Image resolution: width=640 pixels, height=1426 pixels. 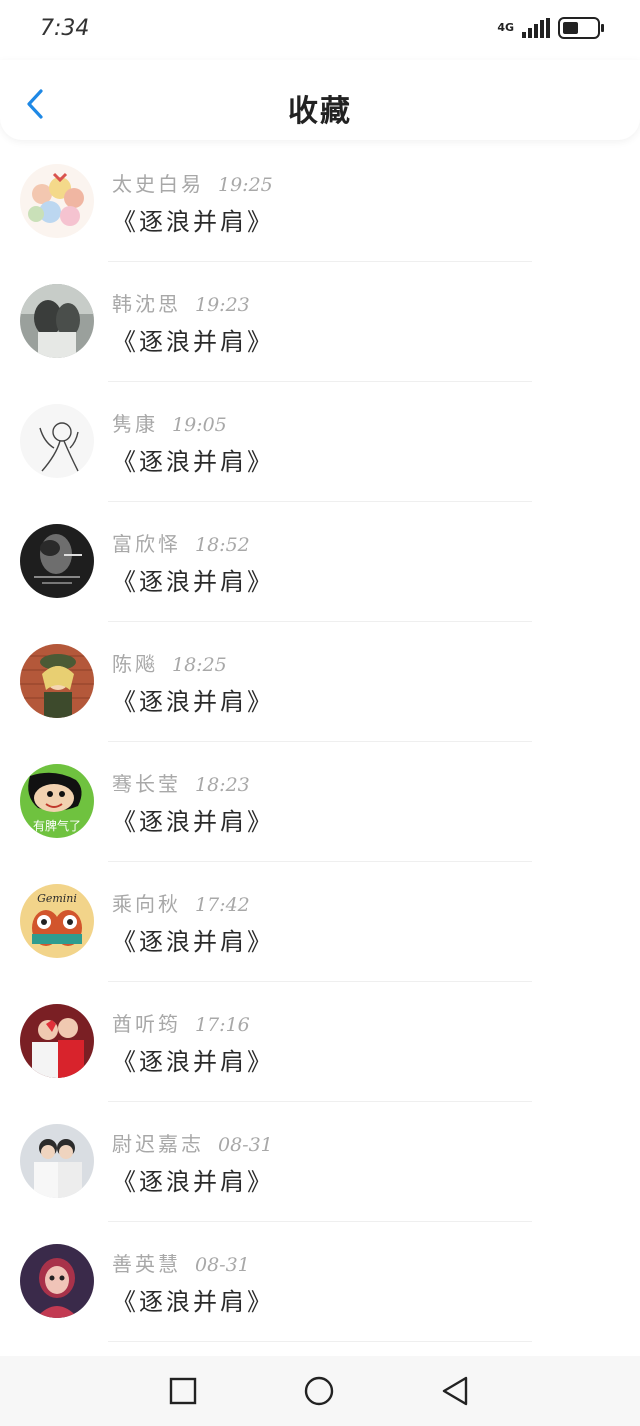 What do you see at coordinates (199, 425) in the screenshot?
I see `item-time: 19:05` at bounding box center [199, 425].